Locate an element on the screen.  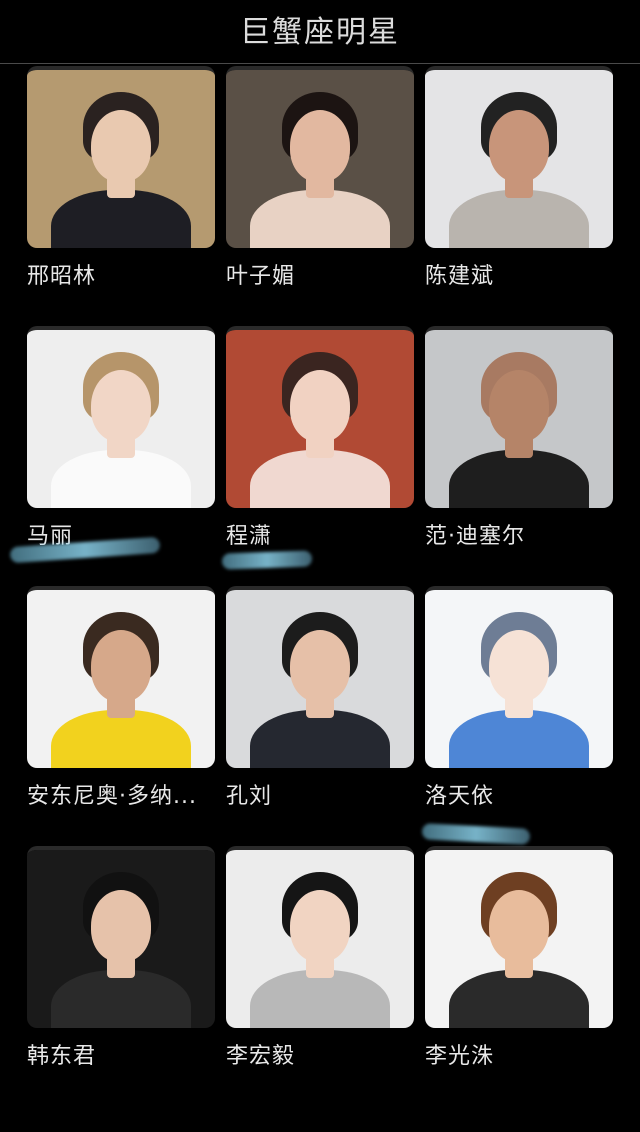
star-name: 孔刘 is located at coordinates (326, 794).